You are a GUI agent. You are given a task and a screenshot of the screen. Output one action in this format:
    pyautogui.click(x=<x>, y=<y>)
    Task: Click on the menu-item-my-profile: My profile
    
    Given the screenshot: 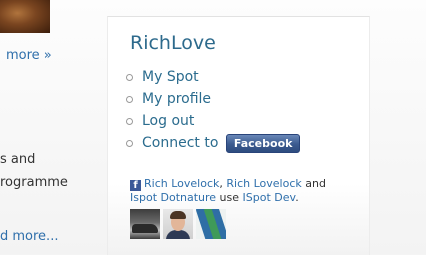 What is the action you would take?
    pyautogui.click(x=213, y=100)
    